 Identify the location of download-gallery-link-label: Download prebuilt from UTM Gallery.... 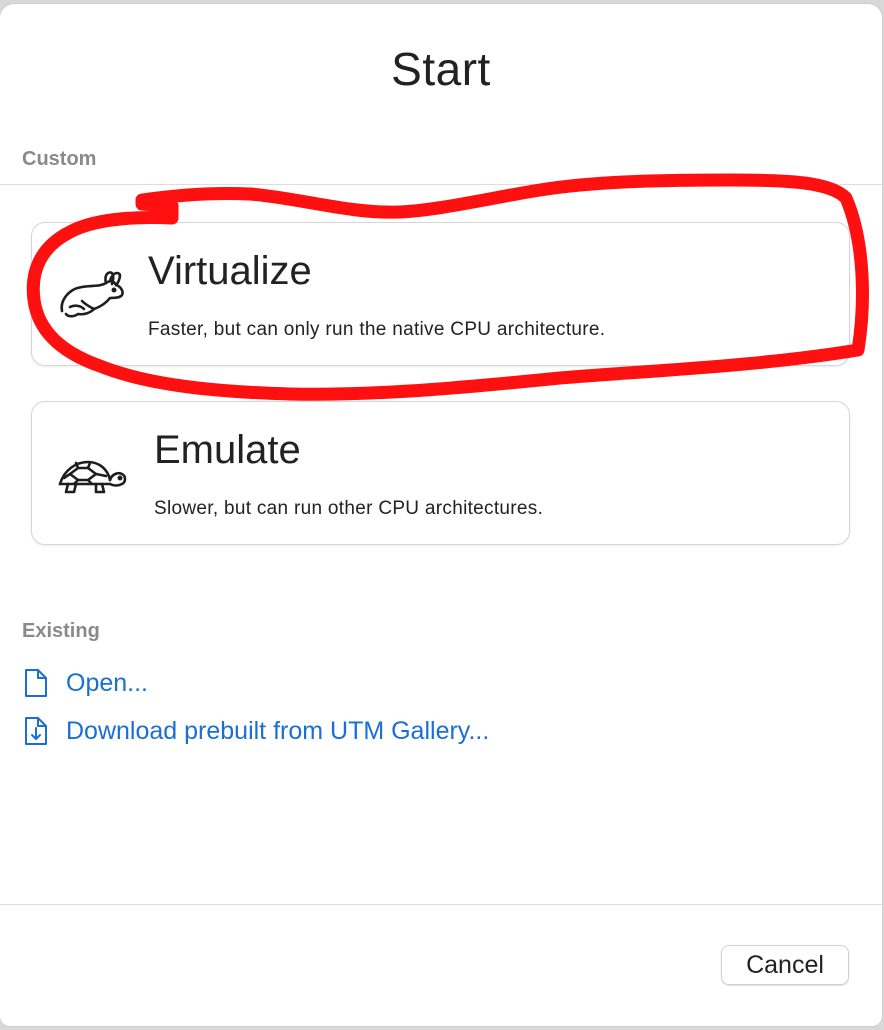
(277, 731).